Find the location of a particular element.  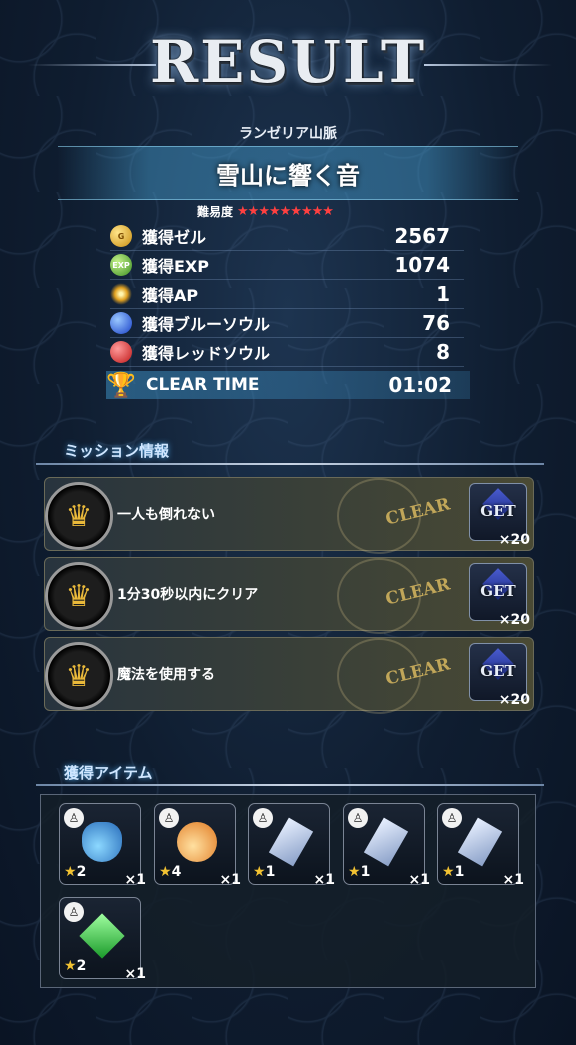

mission-label: 魔法を使用する is located at coordinates (166, 675).